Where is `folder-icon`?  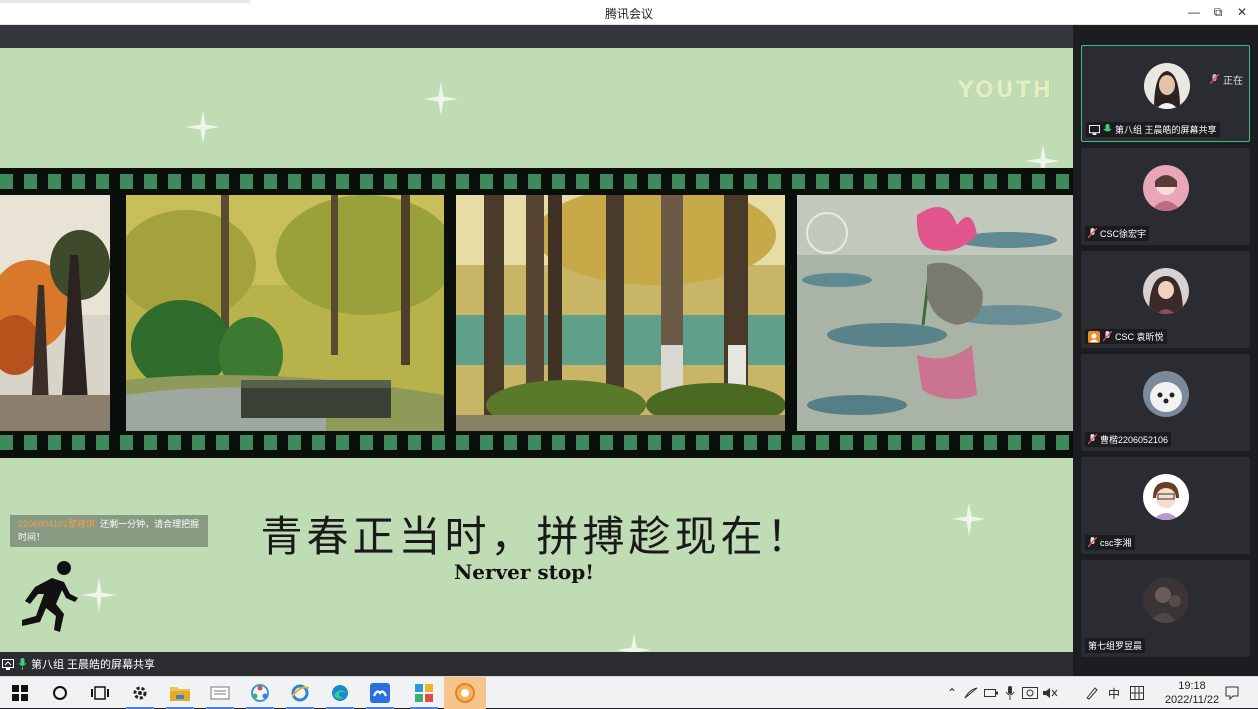
folder-icon is located at coordinates (180, 694).